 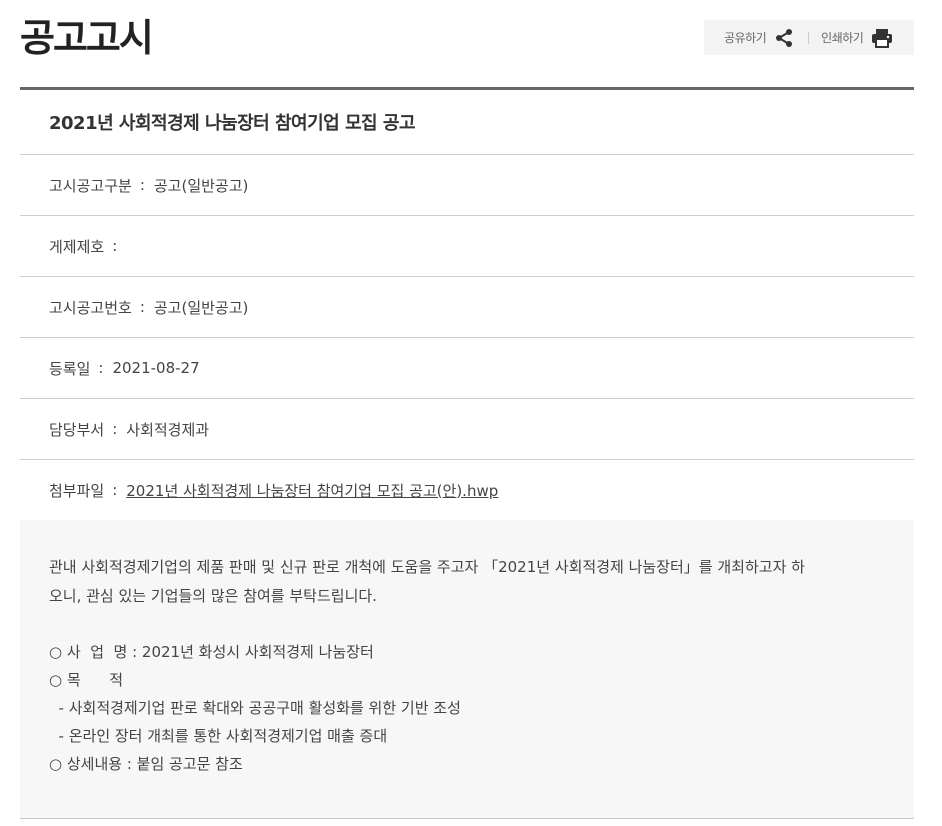 What do you see at coordinates (213, 596) in the screenshot?
I see `body-paragraph-line: 오니, 관심 있는 기업들의 많은 참여를 부탁드립니다.` at bounding box center [213, 596].